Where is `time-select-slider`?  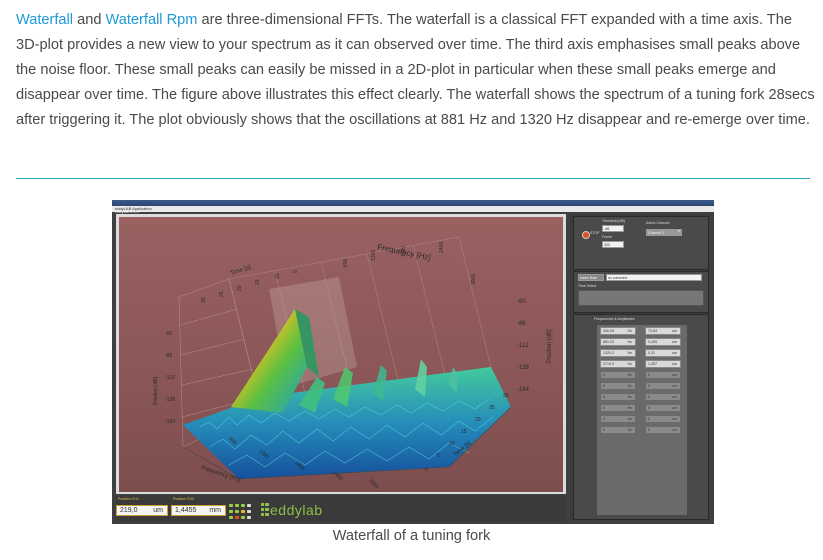 time-select-slider is located at coordinates (641, 298).